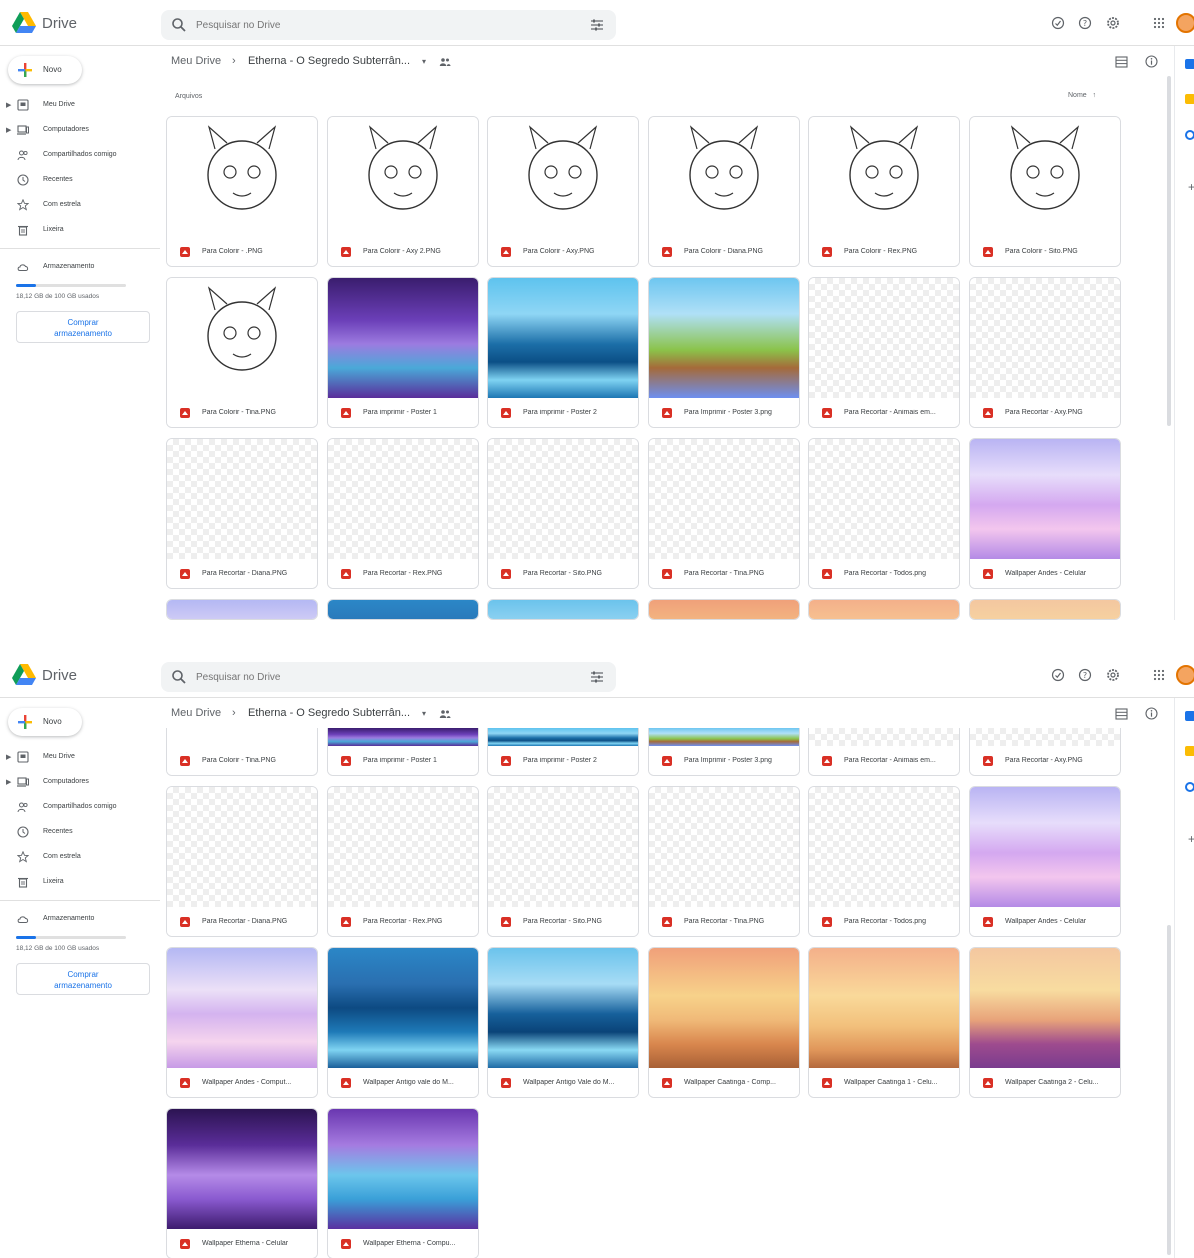  I want to click on file-card: Para Colorir - Axy.PNG, so click(563, 191).